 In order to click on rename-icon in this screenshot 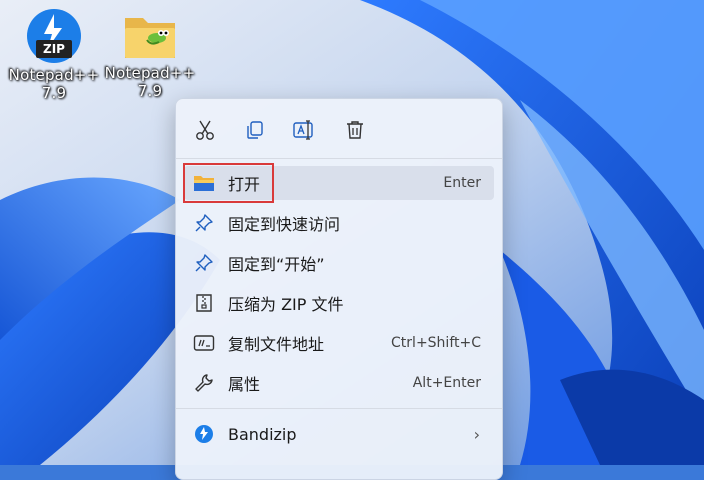, I will do `click(303, 130)`.